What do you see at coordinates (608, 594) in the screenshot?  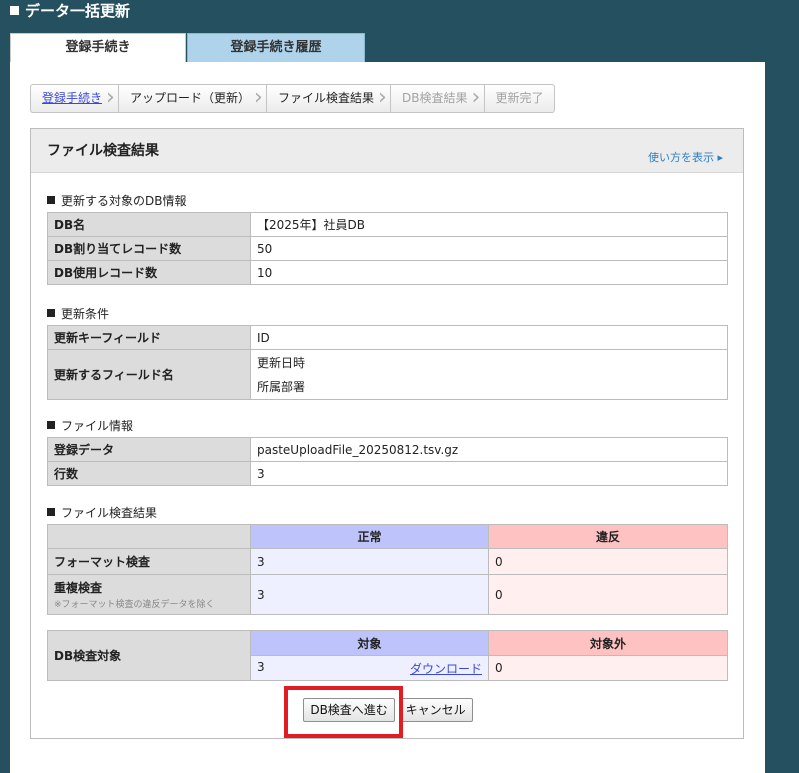 I see `duplicate-check-ng-value: 0` at bounding box center [608, 594].